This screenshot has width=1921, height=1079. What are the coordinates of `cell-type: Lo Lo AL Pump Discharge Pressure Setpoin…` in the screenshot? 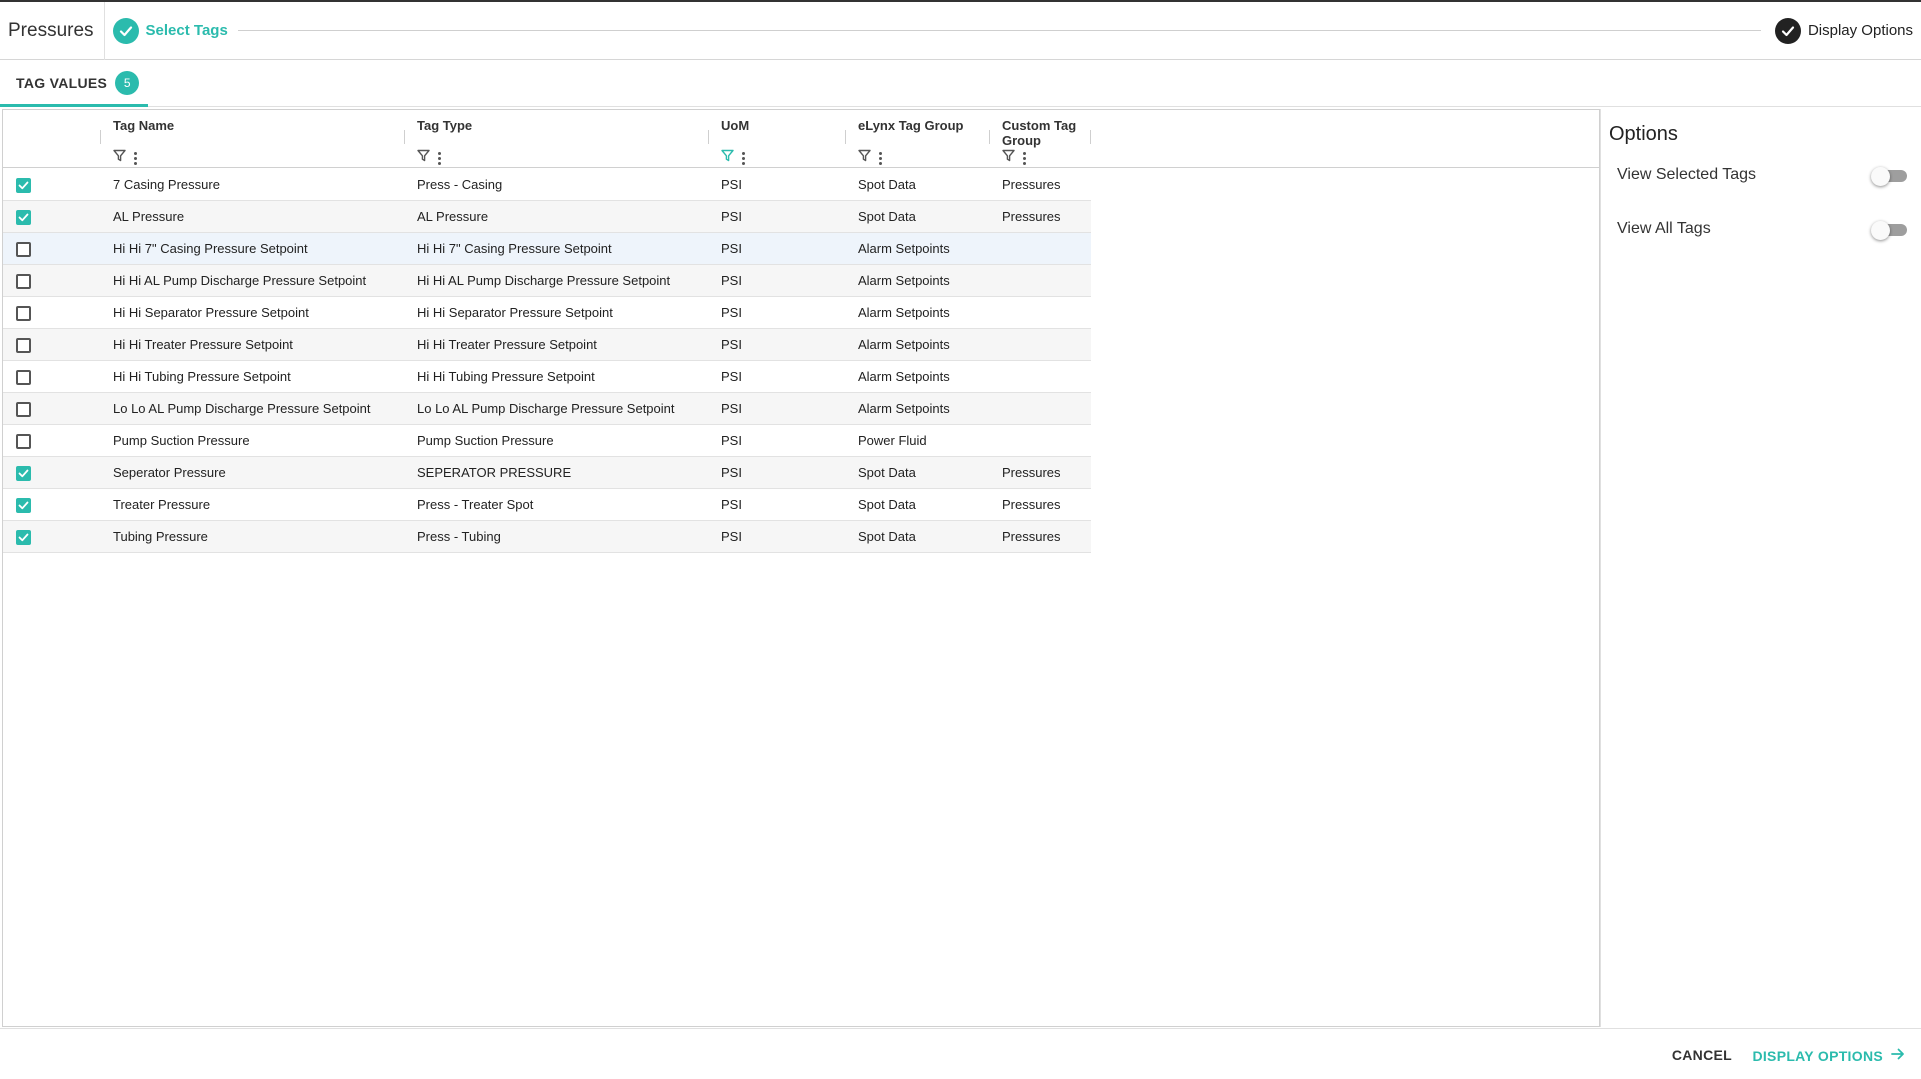 It's located at (546, 408).